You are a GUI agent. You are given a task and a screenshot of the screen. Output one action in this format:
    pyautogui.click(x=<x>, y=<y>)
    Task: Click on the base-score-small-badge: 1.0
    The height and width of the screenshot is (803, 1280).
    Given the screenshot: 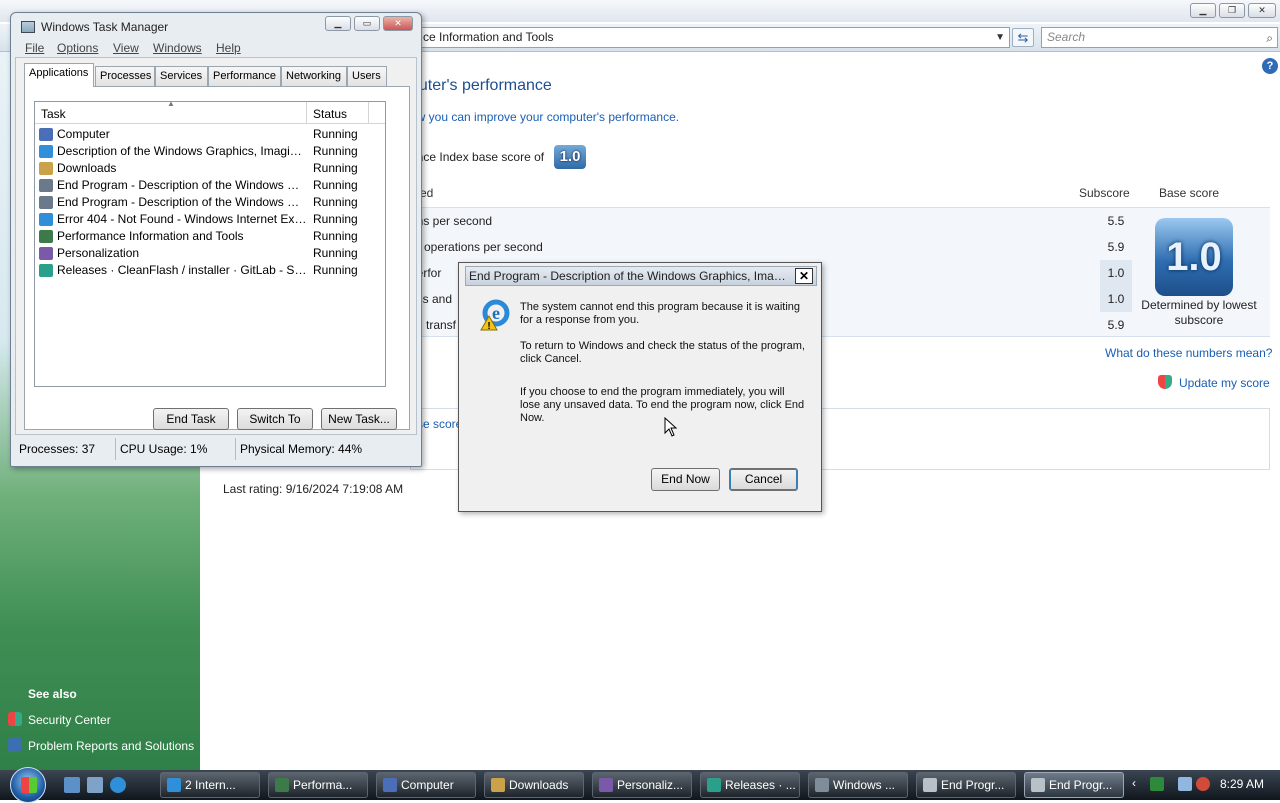 What is the action you would take?
    pyautogui.click(x=570, y=157)
    